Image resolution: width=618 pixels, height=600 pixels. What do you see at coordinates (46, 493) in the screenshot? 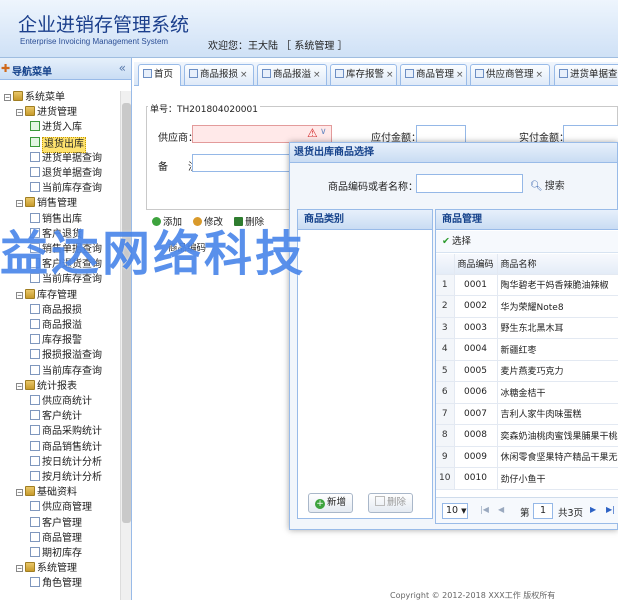
I see `tree-item: − 基础资料` at bounding box center [46, 493].